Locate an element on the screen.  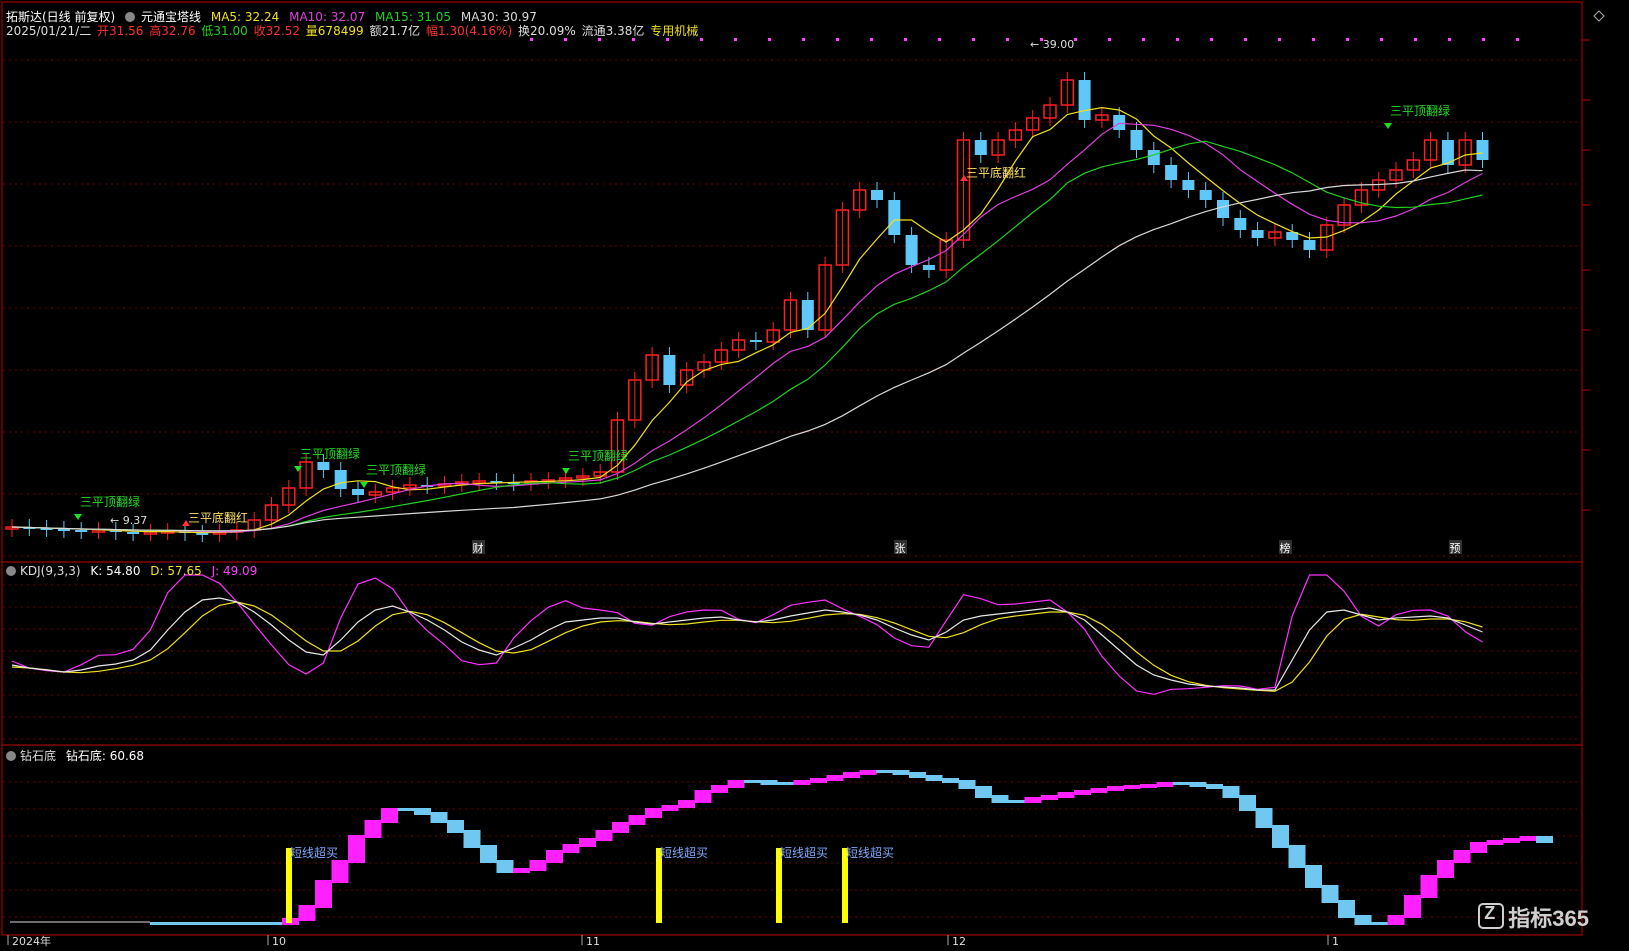
quote-close: 收32.52 is located at coordinates (276, 31).